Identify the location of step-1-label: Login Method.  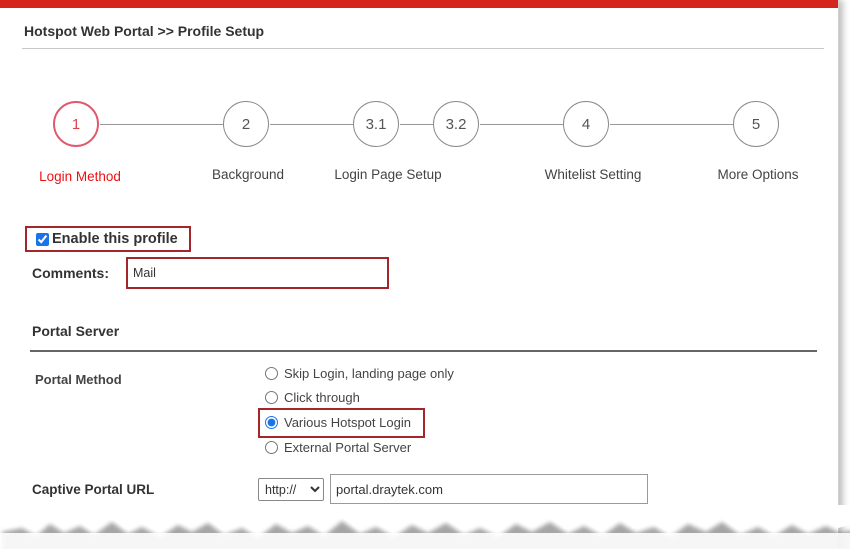
(80, 176).